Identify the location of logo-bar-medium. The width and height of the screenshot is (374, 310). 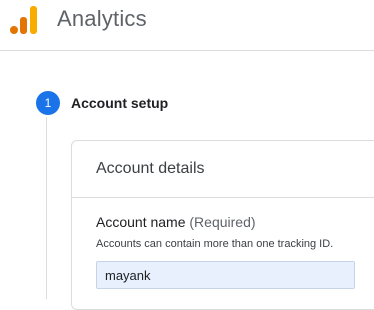
(23, 25).